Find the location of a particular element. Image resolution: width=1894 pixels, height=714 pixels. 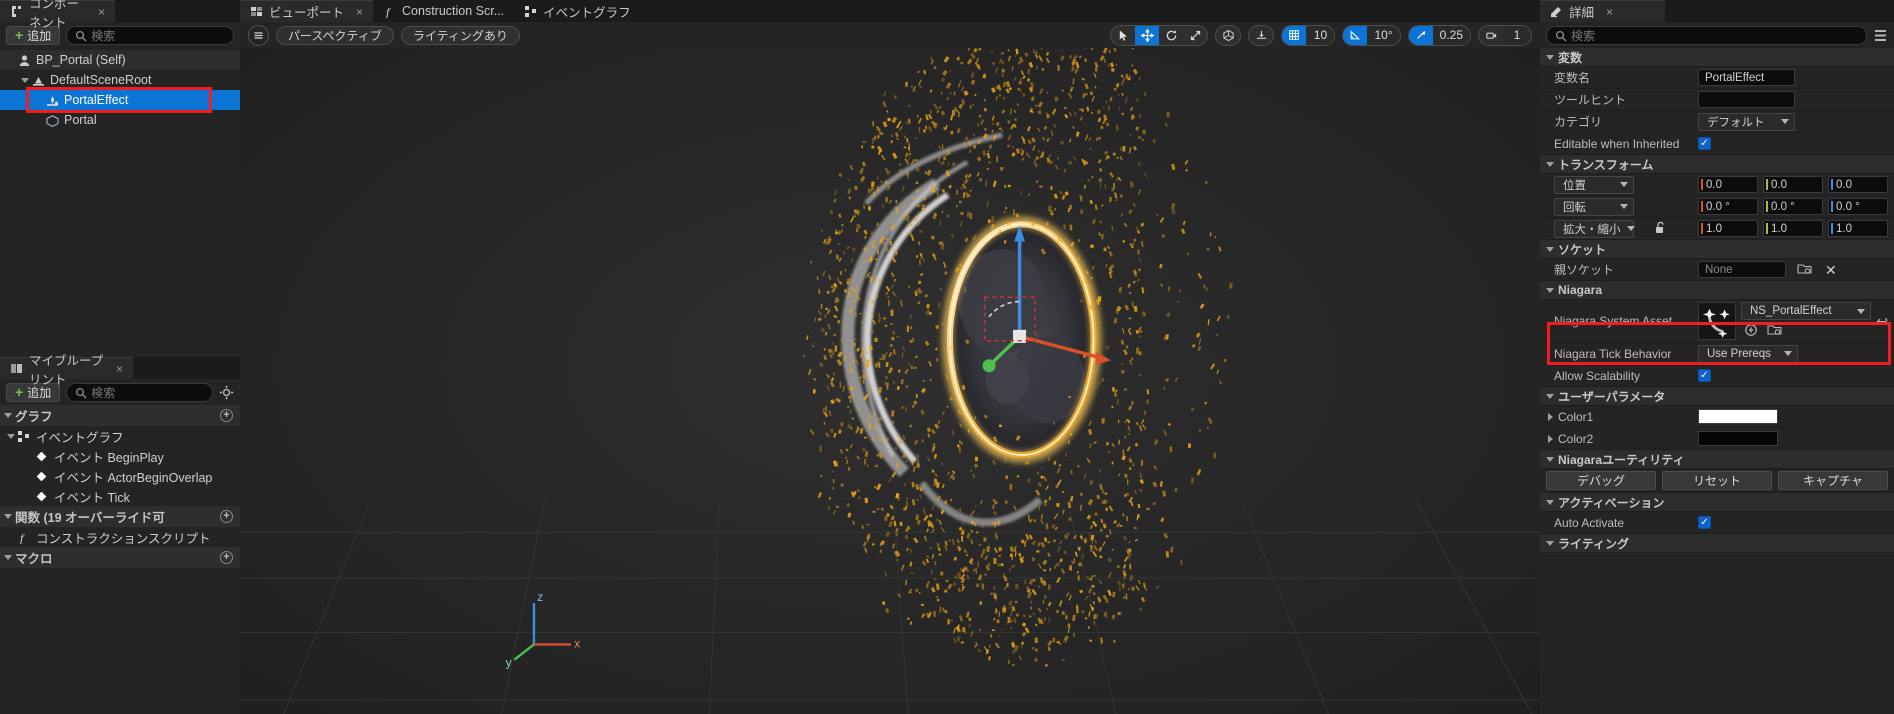

viewport-menu-button is located at coordinates (258, 35).